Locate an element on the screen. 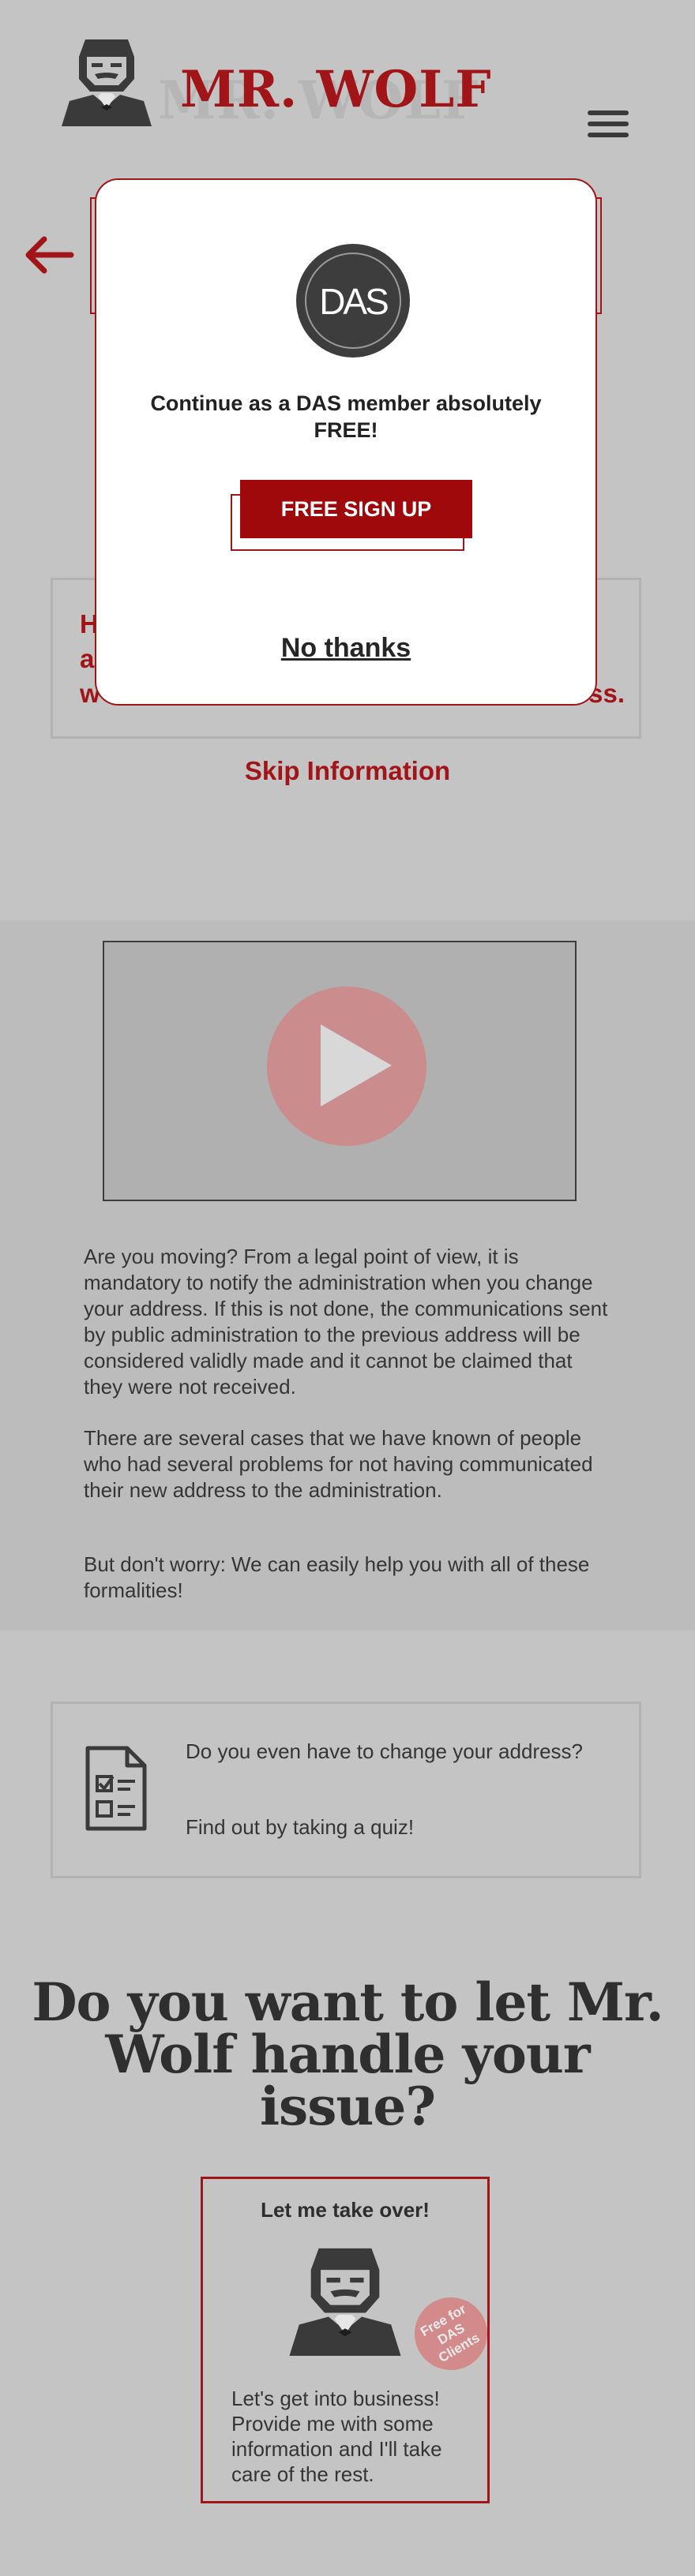 The width and height of the screenshot is (695, 2576). quiz-cta: Find out by taking a quiz! is located at coordinates (300, 1827).